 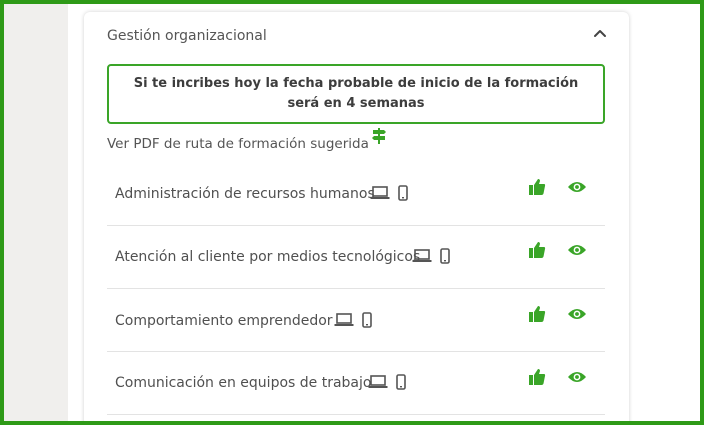 What do you see at coordinates (36, 212) in the screenshot?
I see `left-sidebar-strip` at bounding box center [36, 212].